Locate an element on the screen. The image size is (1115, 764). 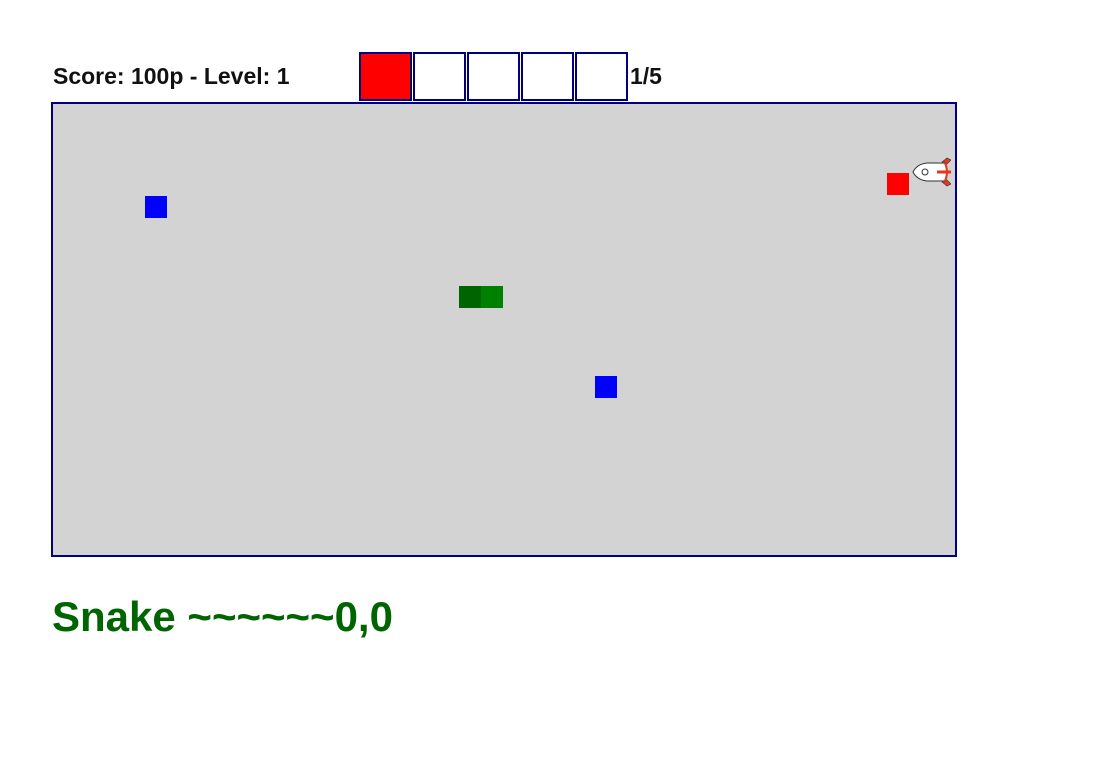
snake-caption: Snake ~~~~~~0,0 is located at coordinates (222, 616).